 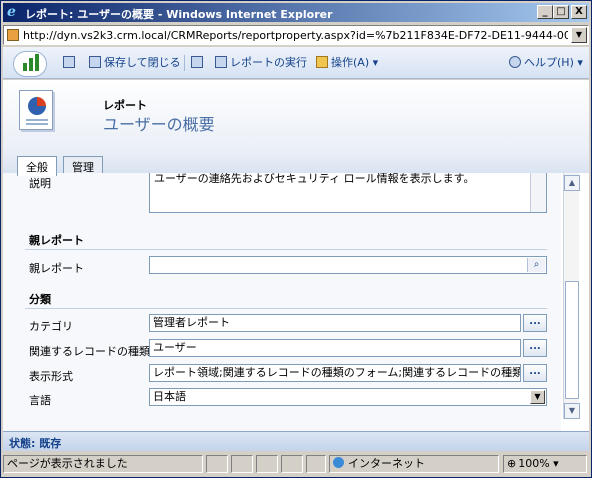 I want to click on zone-label: インターネット, so click(x=386, y=463).